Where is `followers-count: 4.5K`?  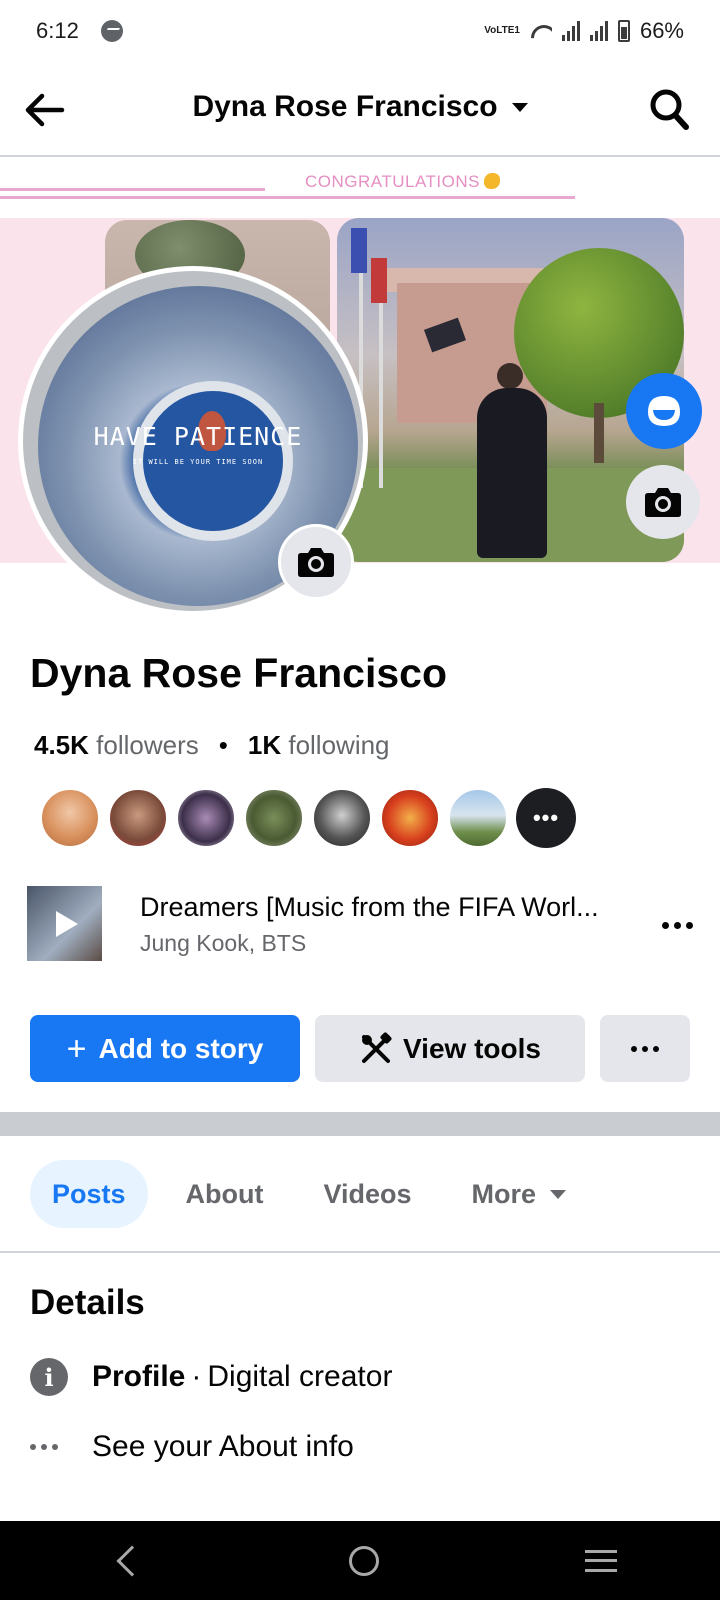 followers-count: 4.5K is located at coordinates (61, 745).